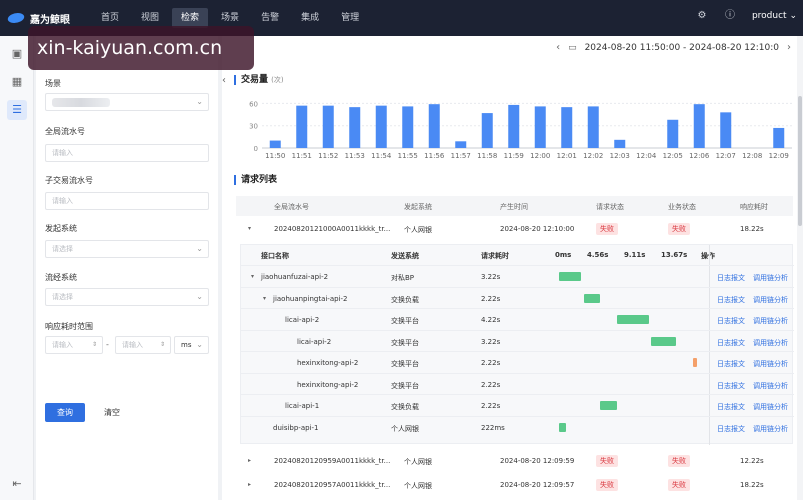 This screenshot has height=500, width=803. I want to click on detail-row: duisibp-api-1 个人网银 222ms 日志报文 调用链分析, so click(517, 426).